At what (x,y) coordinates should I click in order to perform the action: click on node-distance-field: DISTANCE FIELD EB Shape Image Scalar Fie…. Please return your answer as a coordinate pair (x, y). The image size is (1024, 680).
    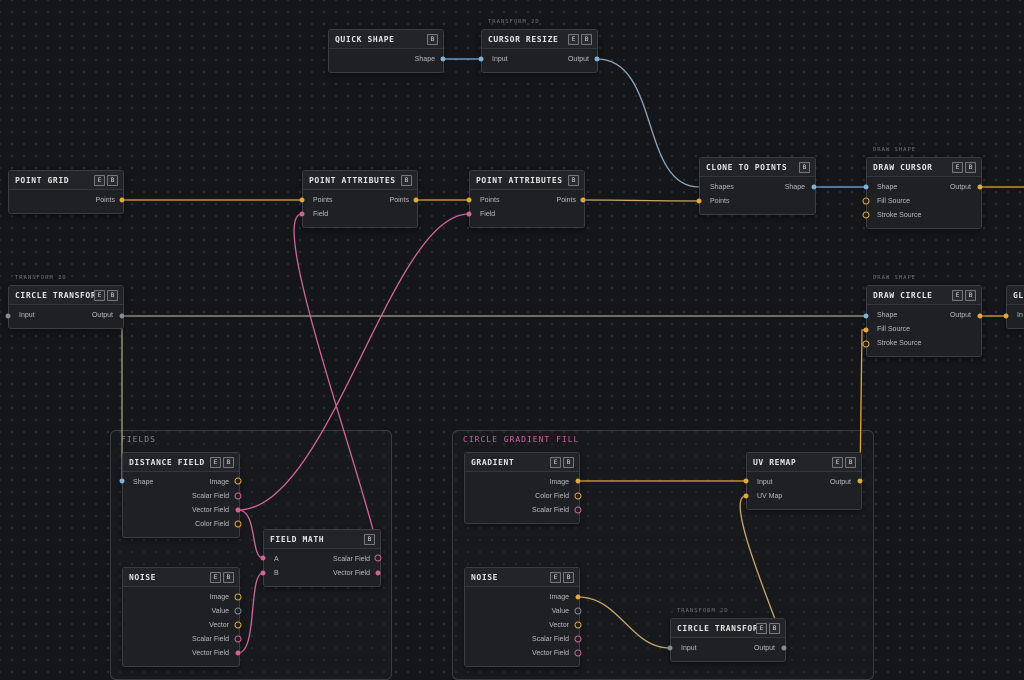
    Looking at the image, I should click on (181, 495).